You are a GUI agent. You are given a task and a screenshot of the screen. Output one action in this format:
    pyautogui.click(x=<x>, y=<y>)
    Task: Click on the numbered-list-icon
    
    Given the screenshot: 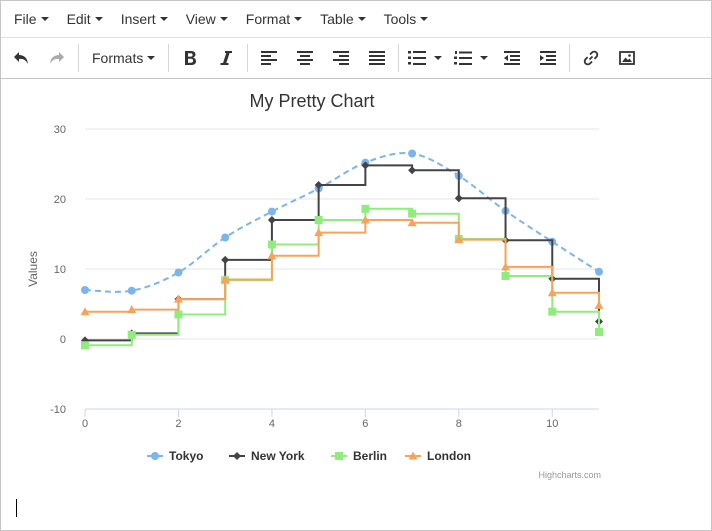 What is the action you would take?
    pyautogui.click(x=463, y=58)
    